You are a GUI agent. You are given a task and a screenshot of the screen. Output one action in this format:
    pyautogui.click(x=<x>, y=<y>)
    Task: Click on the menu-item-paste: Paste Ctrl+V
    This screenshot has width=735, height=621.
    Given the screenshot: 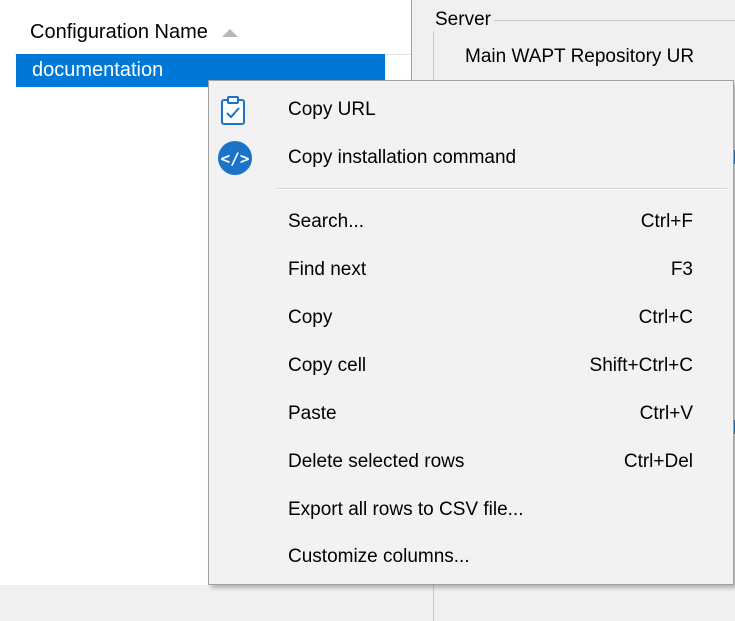 What is the action you would take?
    pyautogui.click(x=471, y=414)
    